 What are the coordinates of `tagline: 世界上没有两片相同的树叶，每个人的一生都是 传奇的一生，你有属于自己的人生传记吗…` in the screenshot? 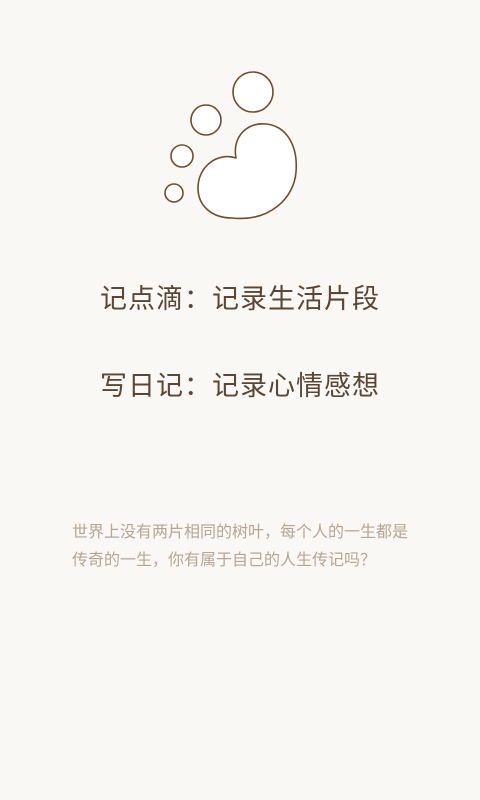 It's located at (247, 546).